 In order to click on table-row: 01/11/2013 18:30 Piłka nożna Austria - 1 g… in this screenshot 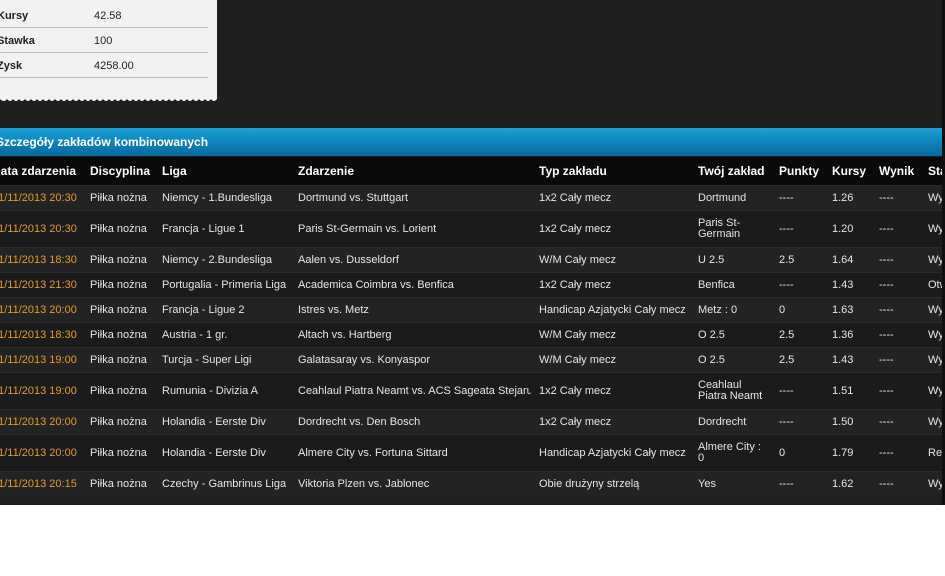, I will do `click(472, 335)`.